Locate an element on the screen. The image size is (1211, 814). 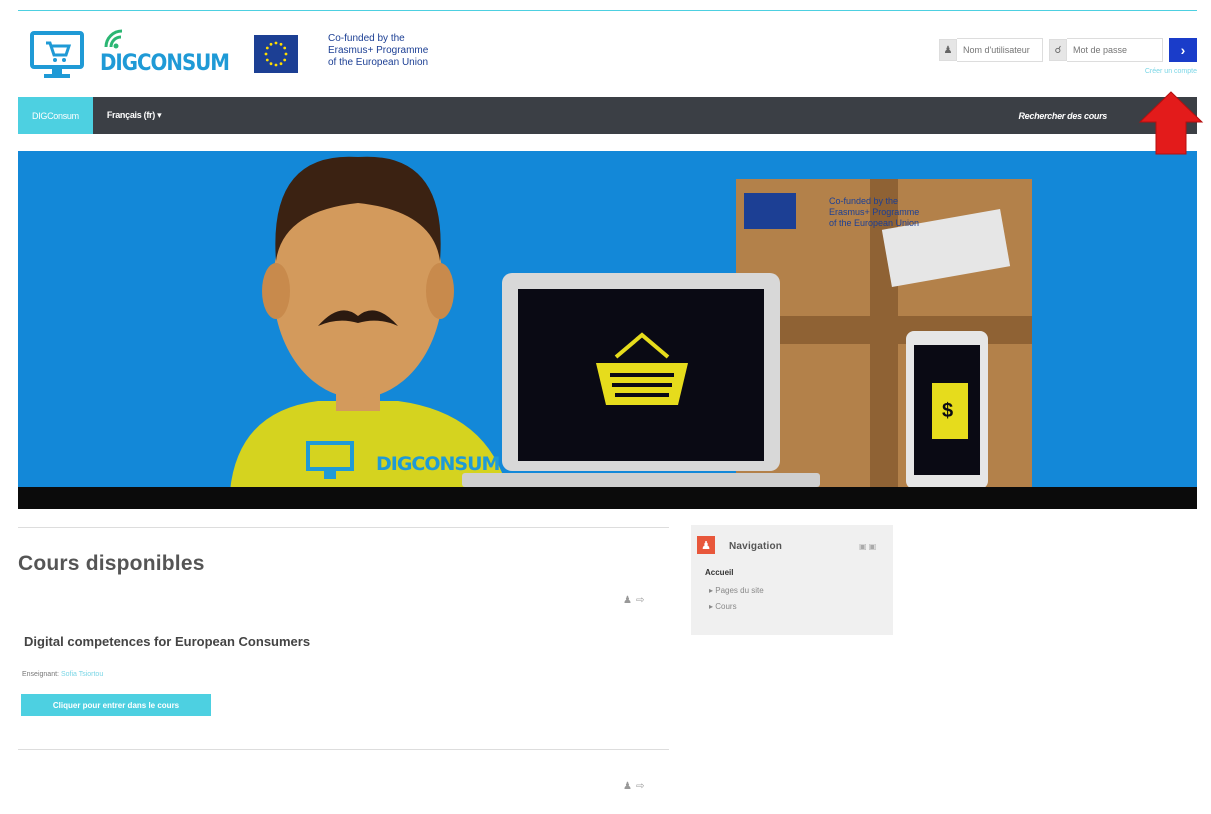
nav-brand-link: DIGConsum is located at coordinates (55, 115).